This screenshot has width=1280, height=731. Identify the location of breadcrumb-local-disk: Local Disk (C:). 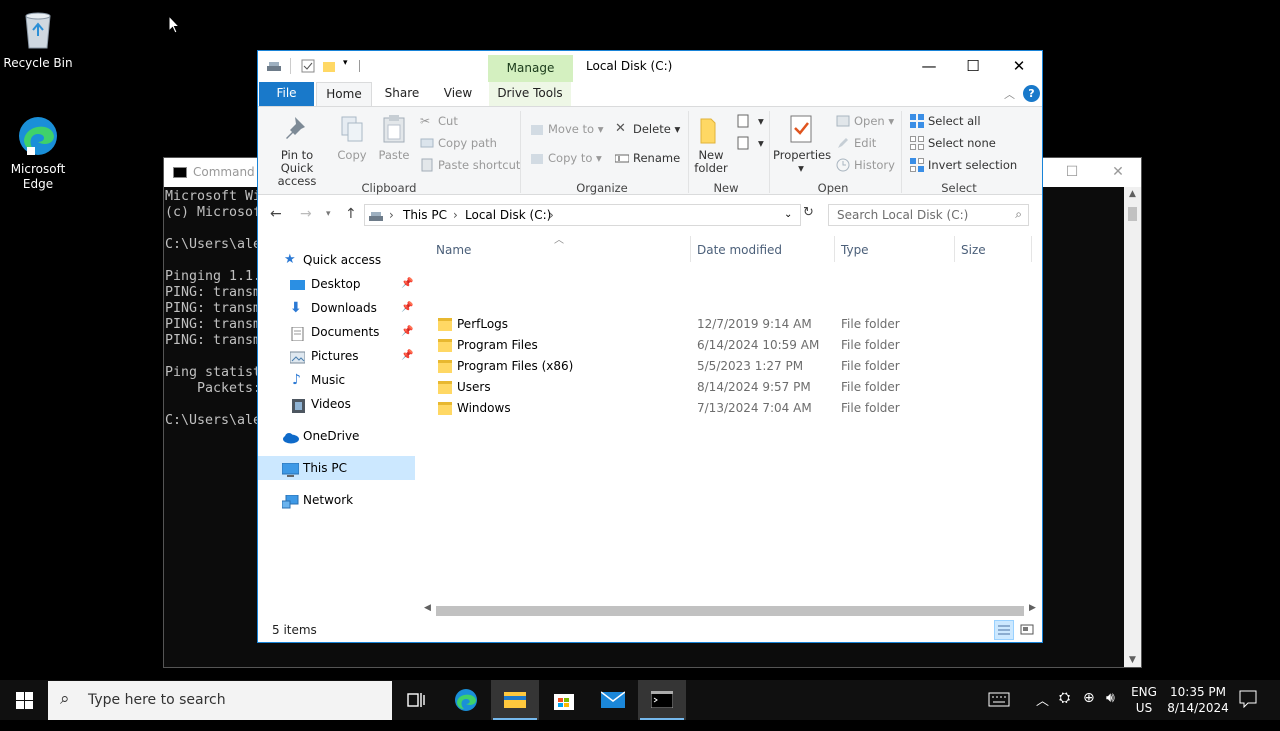
(508, 215).